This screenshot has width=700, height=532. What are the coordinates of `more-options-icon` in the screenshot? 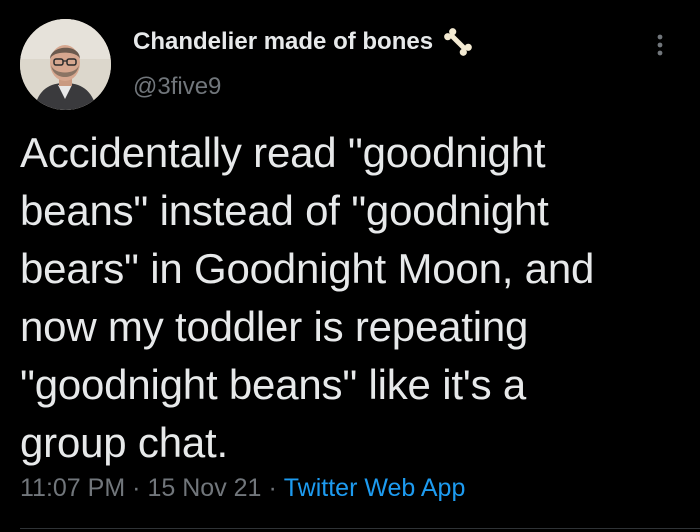 It's located at (660, 45).